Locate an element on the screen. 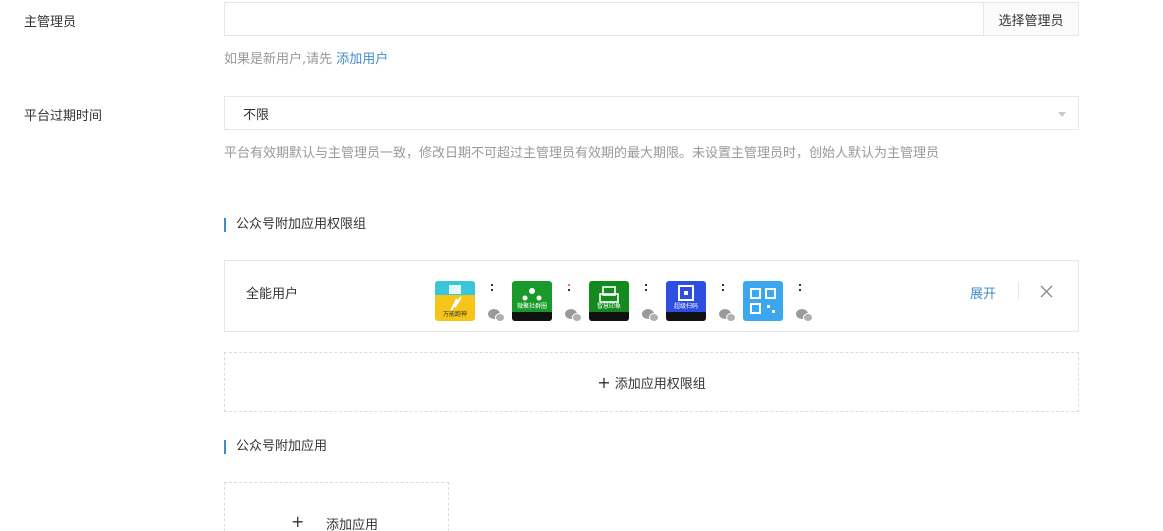 The width and height of the screenshot is (1163, 531). print-app-icon: 智慧印象 is located at coordinates (609, 301).